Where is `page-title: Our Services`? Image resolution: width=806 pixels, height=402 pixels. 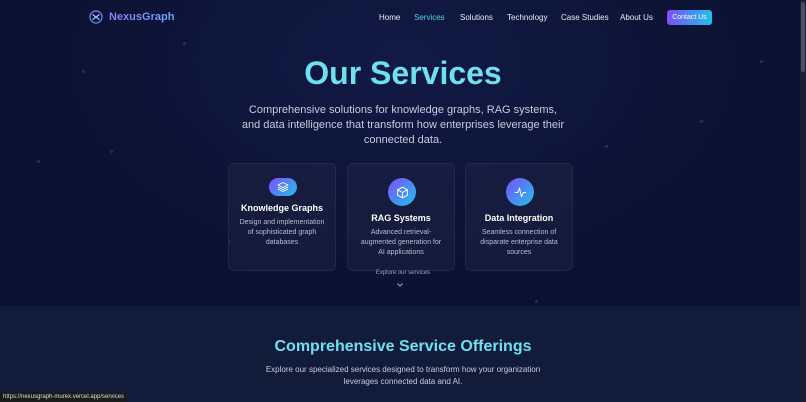 page-title: Our Services is located at coordinates (403, 73).